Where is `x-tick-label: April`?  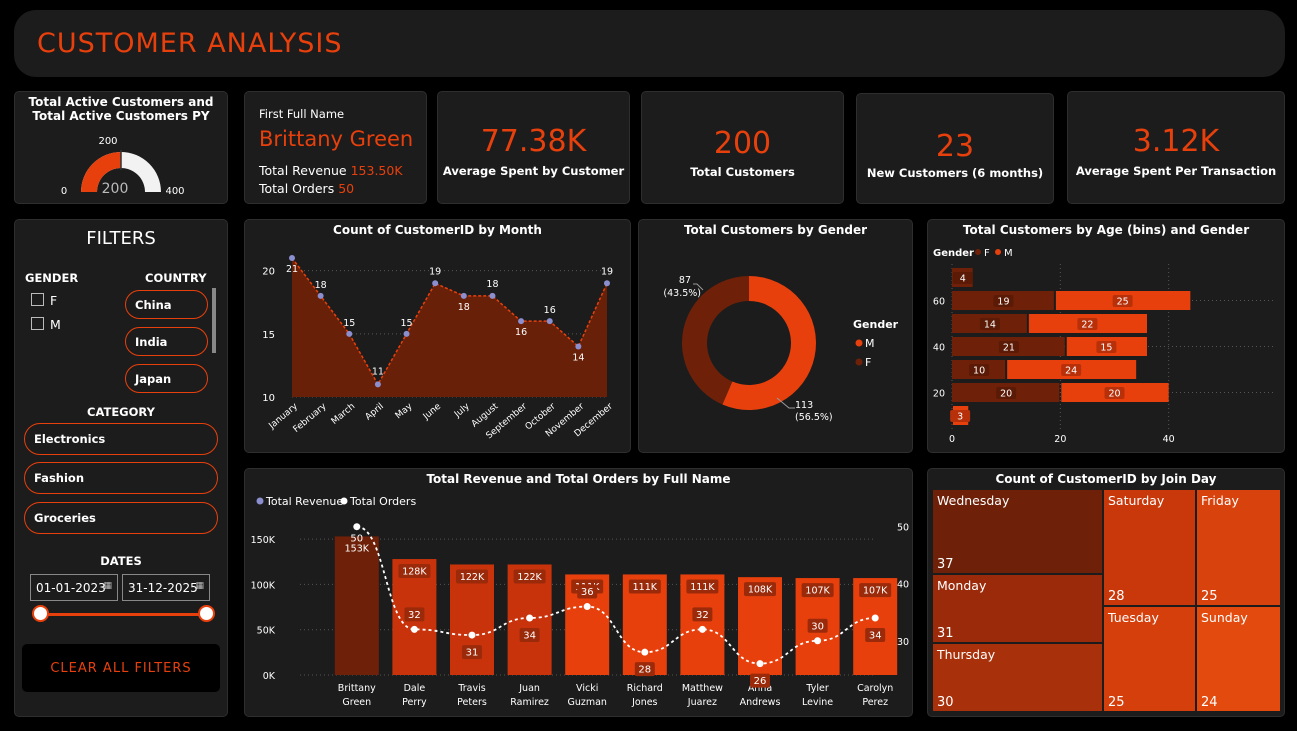 x-tick-label: April is located at coordinates (375, 412).